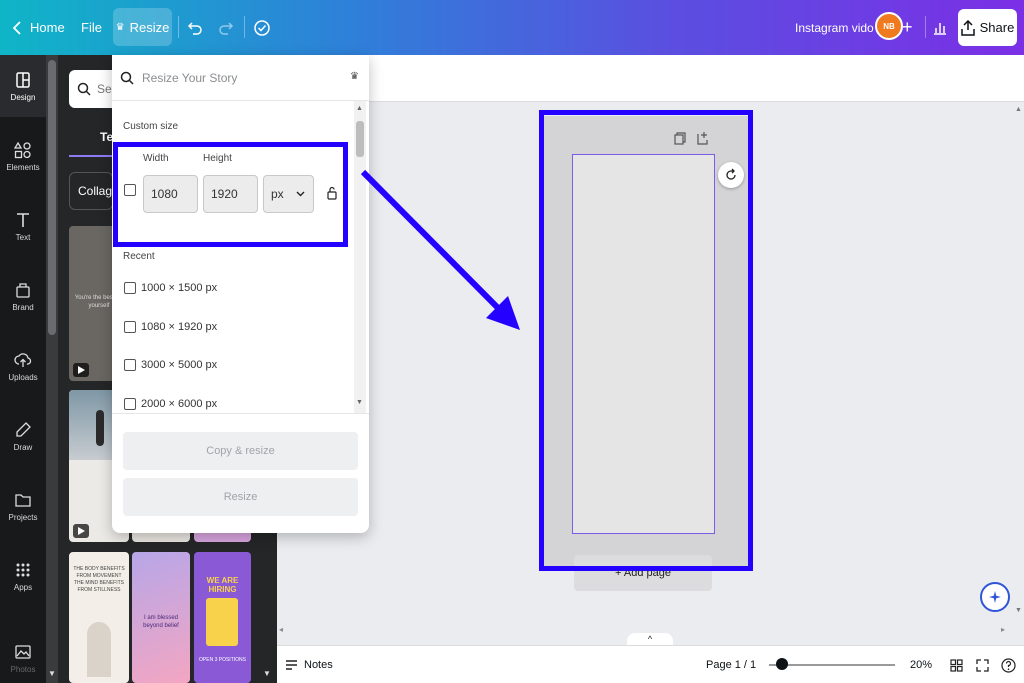 The image size is (1024, 683). I want to click on annotation-arrow, so click(440, 249).